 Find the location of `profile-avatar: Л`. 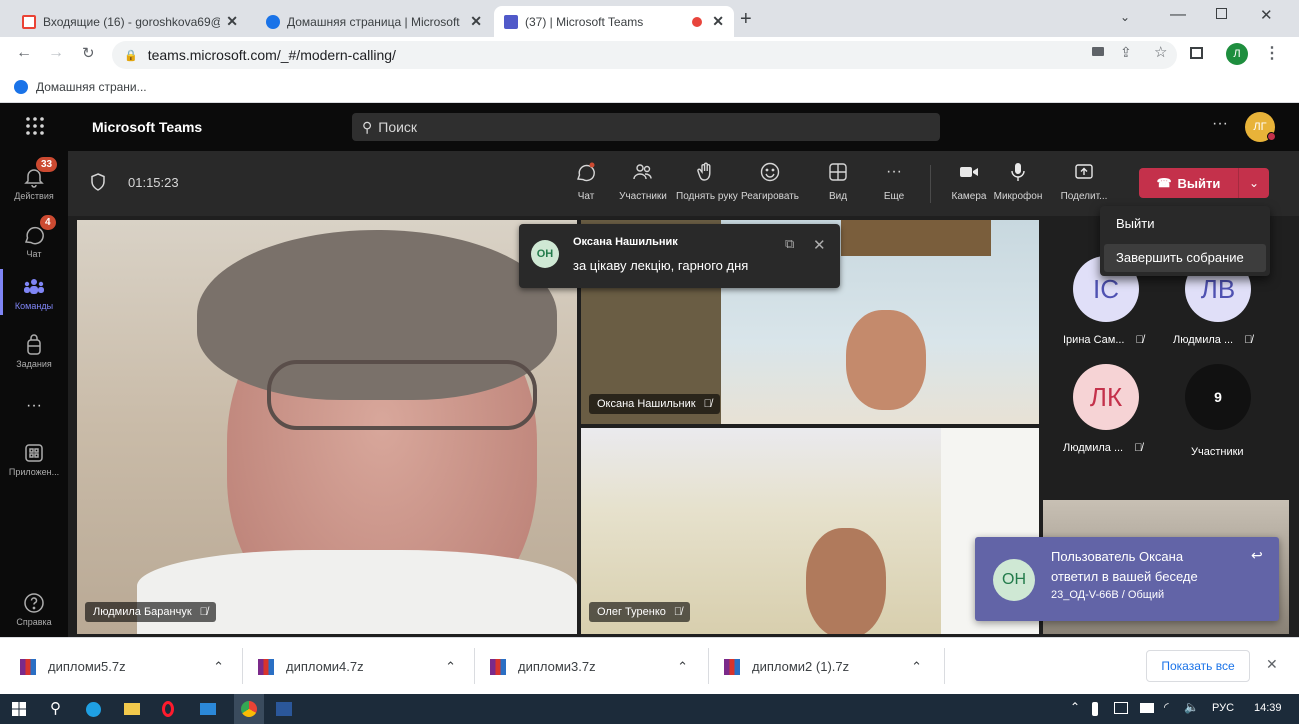

profile-avatar: Л is located at coordinates (1237, 54).